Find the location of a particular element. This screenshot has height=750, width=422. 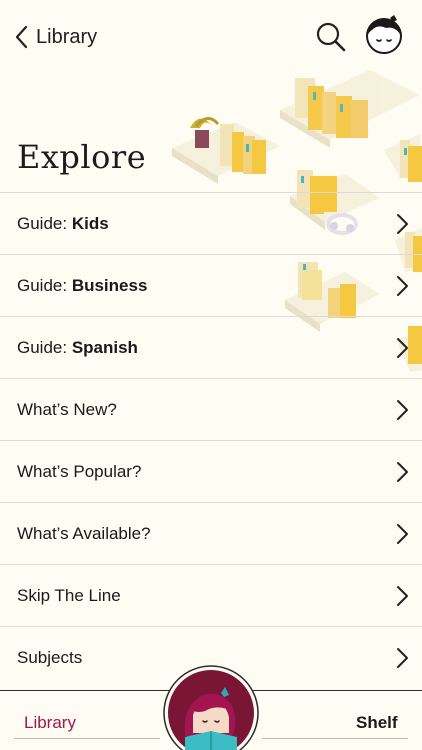

list-item-label: What’s Popular? is located at coordinates (79, 471).